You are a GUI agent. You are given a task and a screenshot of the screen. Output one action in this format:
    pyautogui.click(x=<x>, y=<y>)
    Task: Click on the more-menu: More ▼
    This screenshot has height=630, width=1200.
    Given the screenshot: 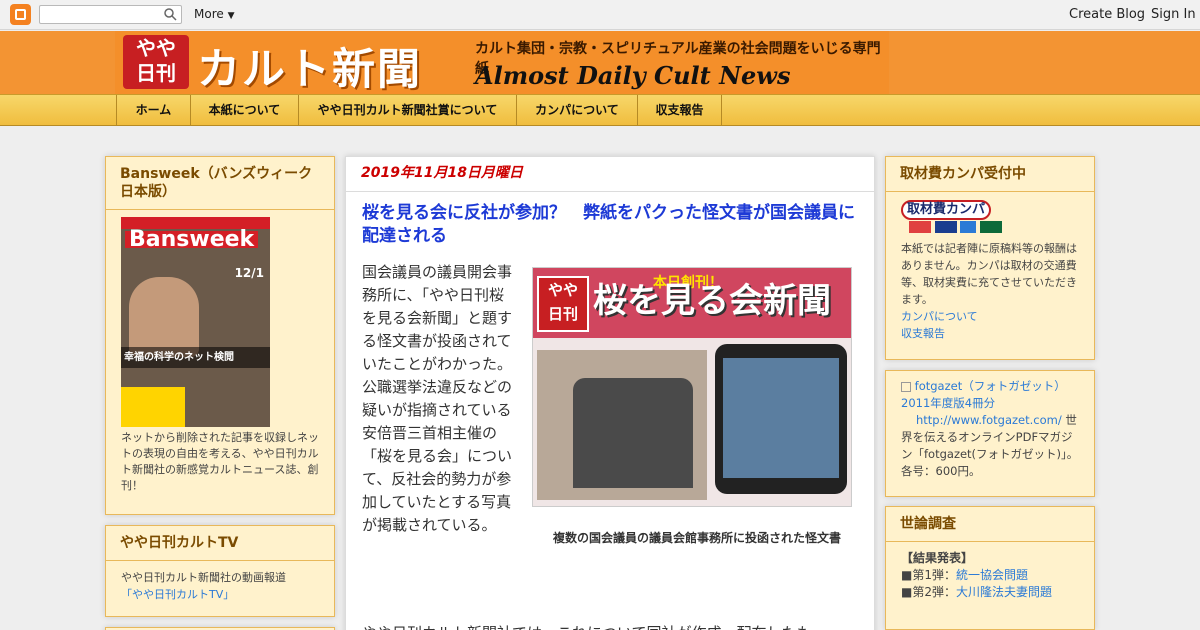 What is the action you would take?
    pyautogui.click(x=214, y=14)
    